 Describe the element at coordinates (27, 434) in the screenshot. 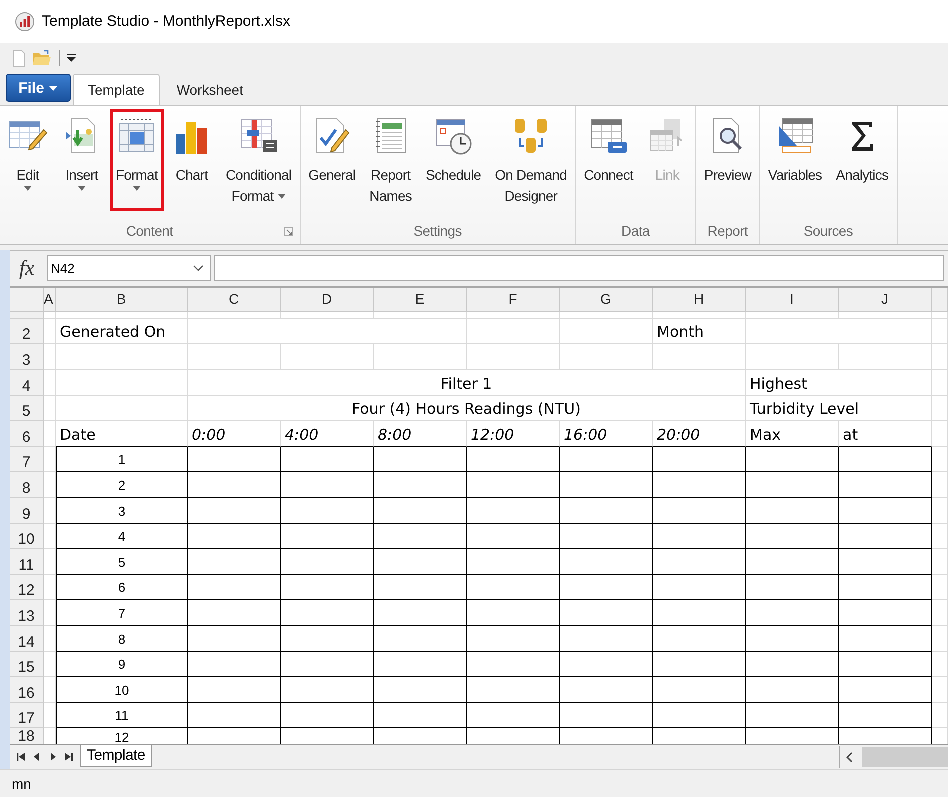

I see `row-header: 6` at that location.